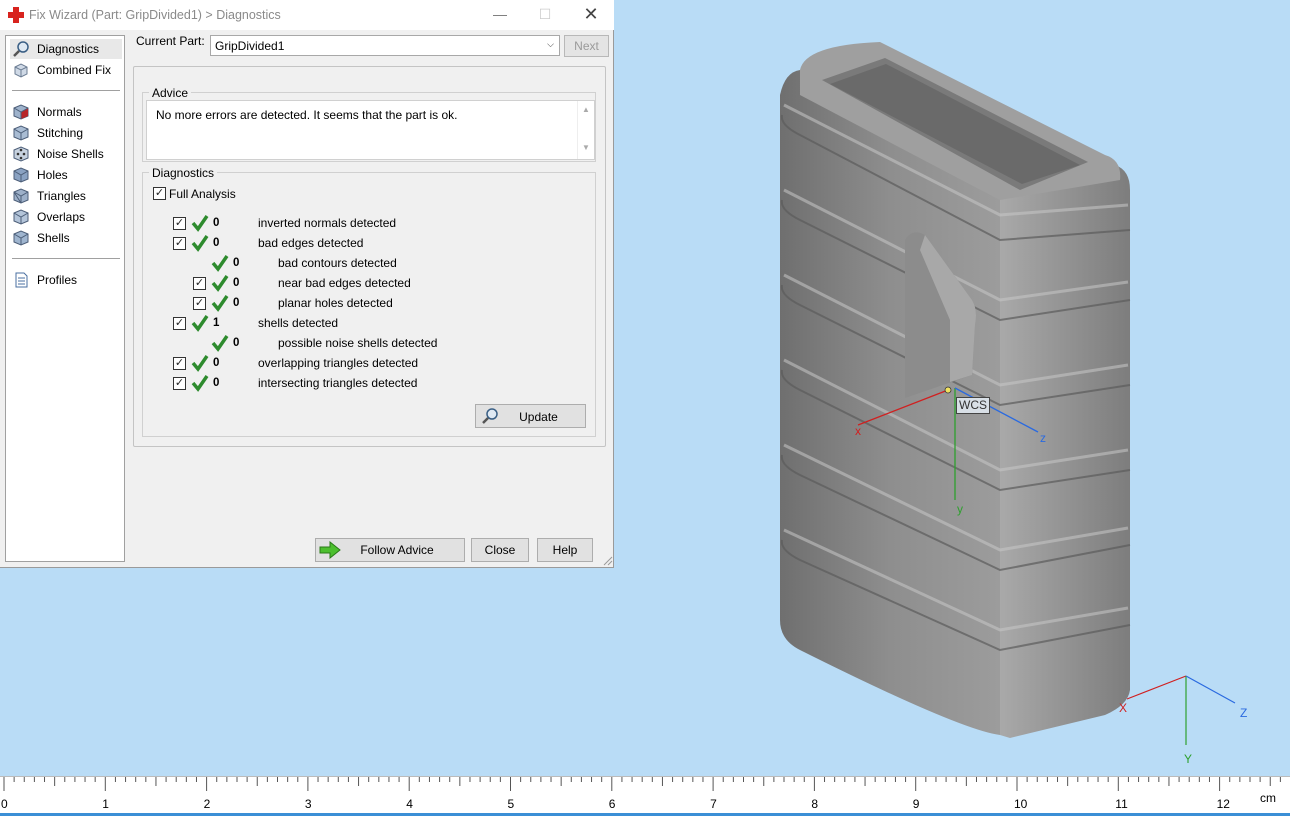 Image resolution: width=1290 pixels, height=816 pixels. Describe the element at coordinates (500, 550) in the screenshot. I see `close-button: Close` at that location.